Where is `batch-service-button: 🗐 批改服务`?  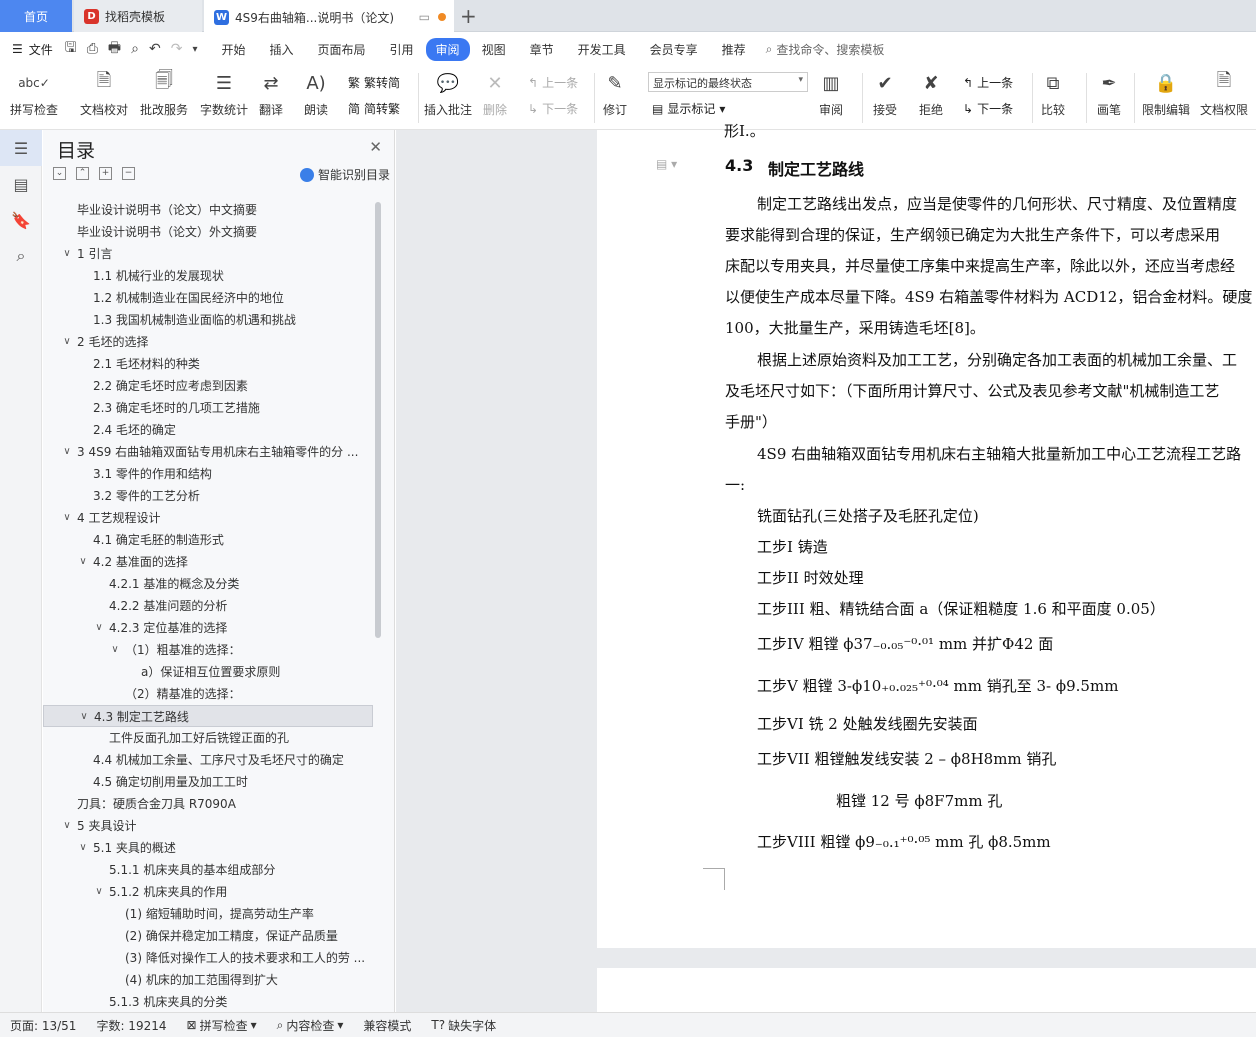 batch-service-button: 🗐 批改服务 is located at coordinates (164, 93).